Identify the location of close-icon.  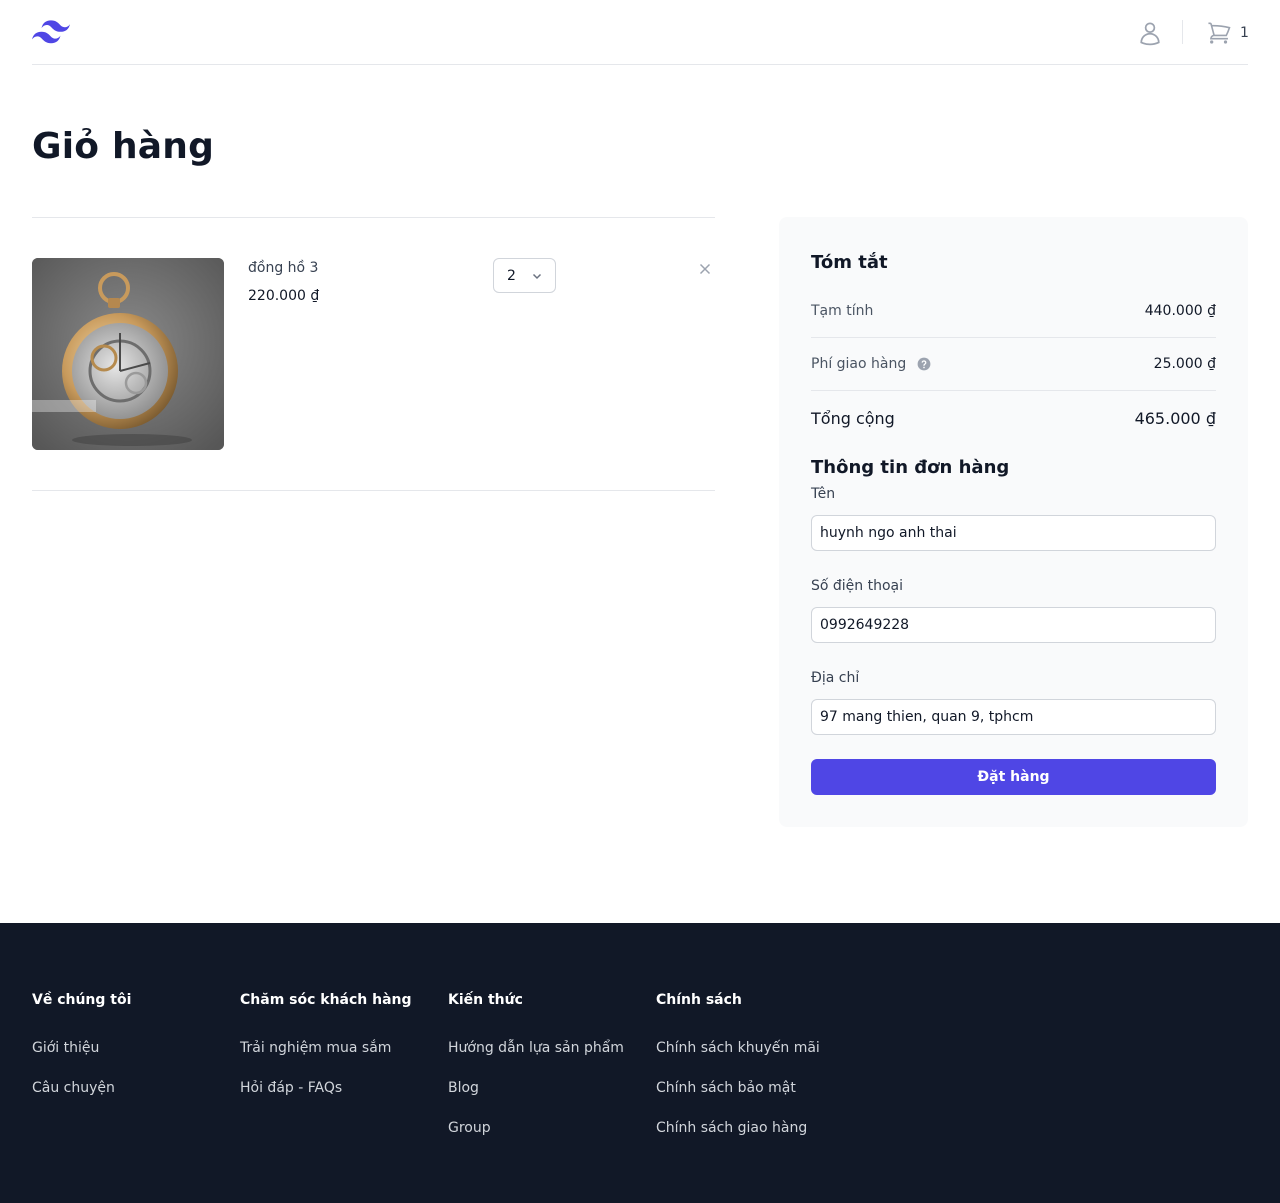
(705, 269).